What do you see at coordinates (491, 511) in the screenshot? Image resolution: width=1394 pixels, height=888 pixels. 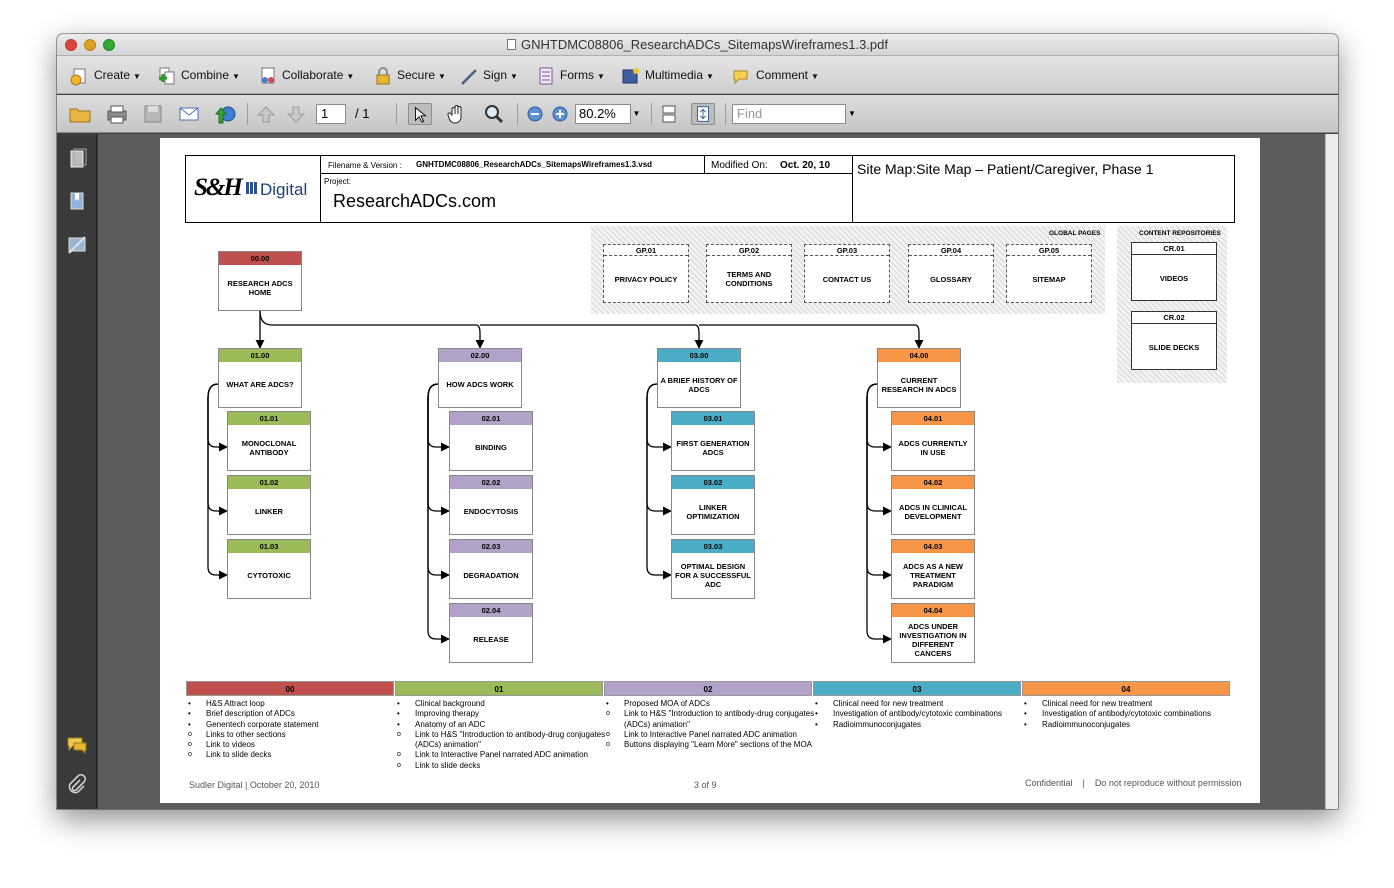 I see `subpage-box-02-02-label: ENDOCYTOSIS` at bounding box center [491, 511].